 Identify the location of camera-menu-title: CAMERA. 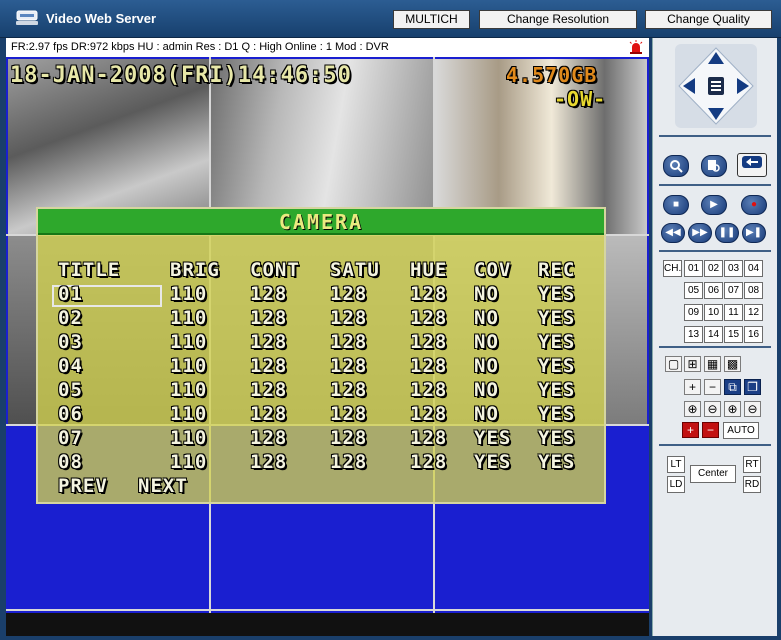
(321, 222).